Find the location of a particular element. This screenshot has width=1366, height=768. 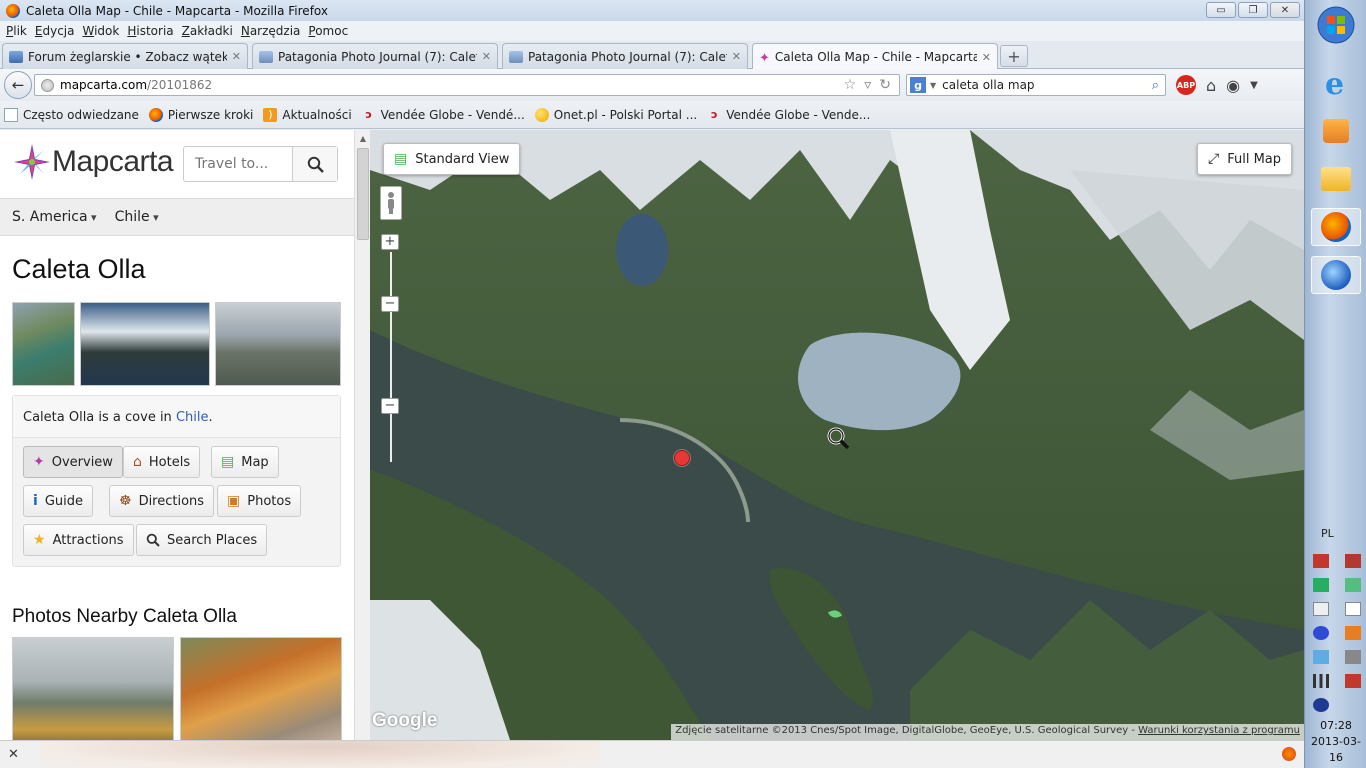

maximize-button: ❐ is located at coordinates (1253, 10).